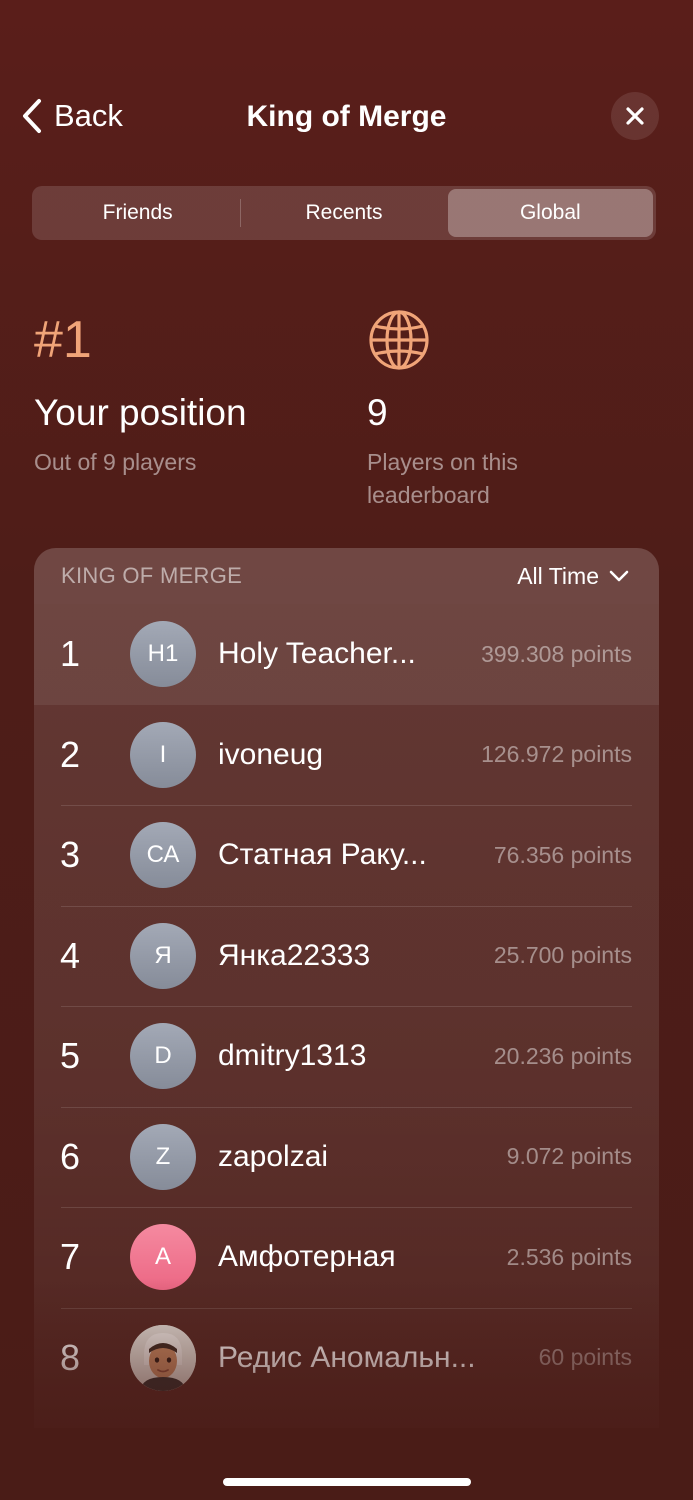  What do you see at coordinates (377, 412) in the screenshot?
I see `players-count: 9` at bounding box center [377, 412].